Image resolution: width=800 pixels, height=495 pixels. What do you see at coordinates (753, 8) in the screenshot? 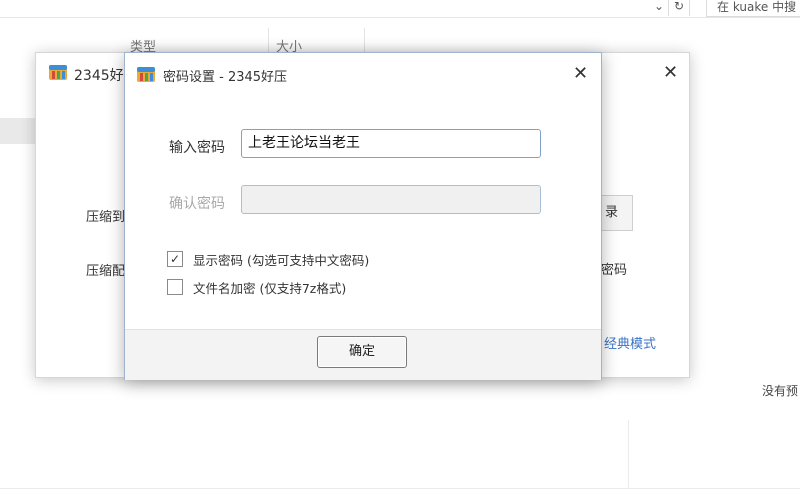
I see `explorer-search-input: 在 kuake 中搜` at bounding box center [753, 8].